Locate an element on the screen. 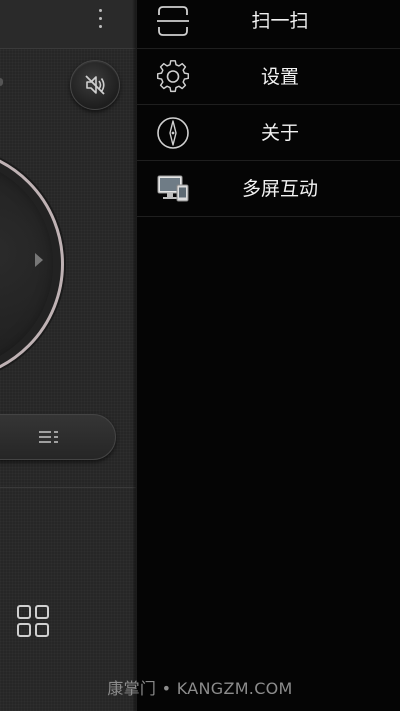 Image resolution: width=400 pixels, height=711 pixels. menu-item-settings: 设置 is located at coordinates (268, 77).